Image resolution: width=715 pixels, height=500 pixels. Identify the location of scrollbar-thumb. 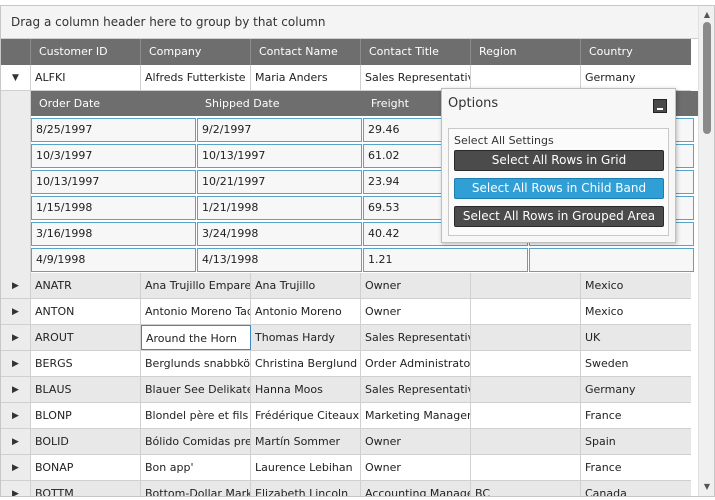
(707, 78).